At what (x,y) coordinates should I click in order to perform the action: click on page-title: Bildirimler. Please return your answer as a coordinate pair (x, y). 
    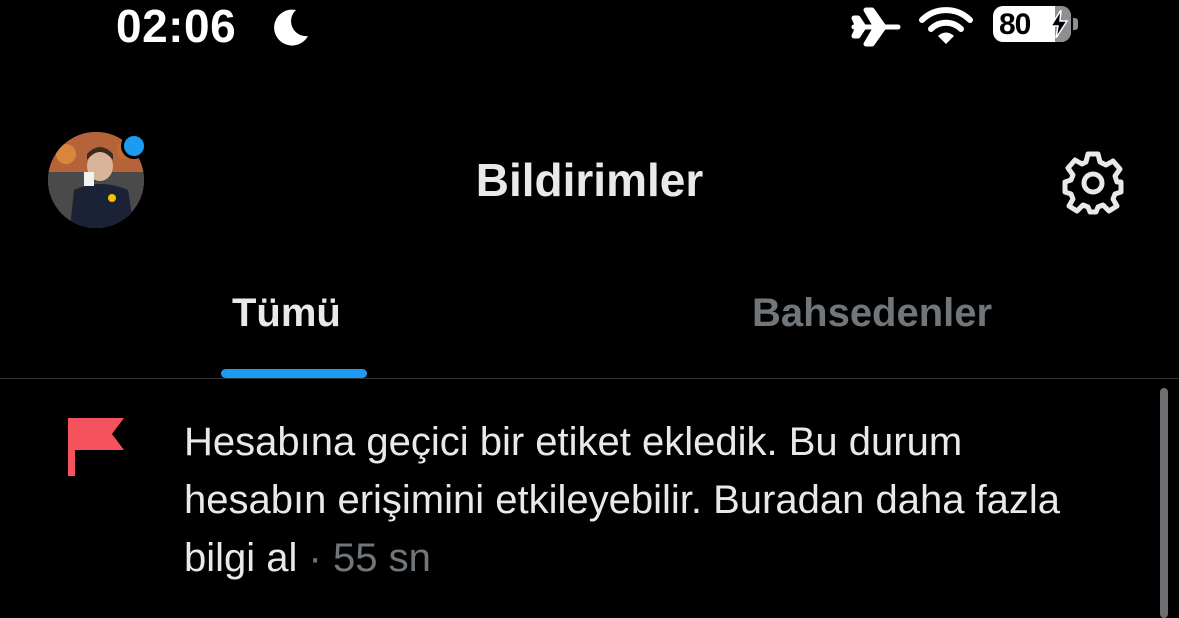
    Looking at the image, I should click on (589, 180).